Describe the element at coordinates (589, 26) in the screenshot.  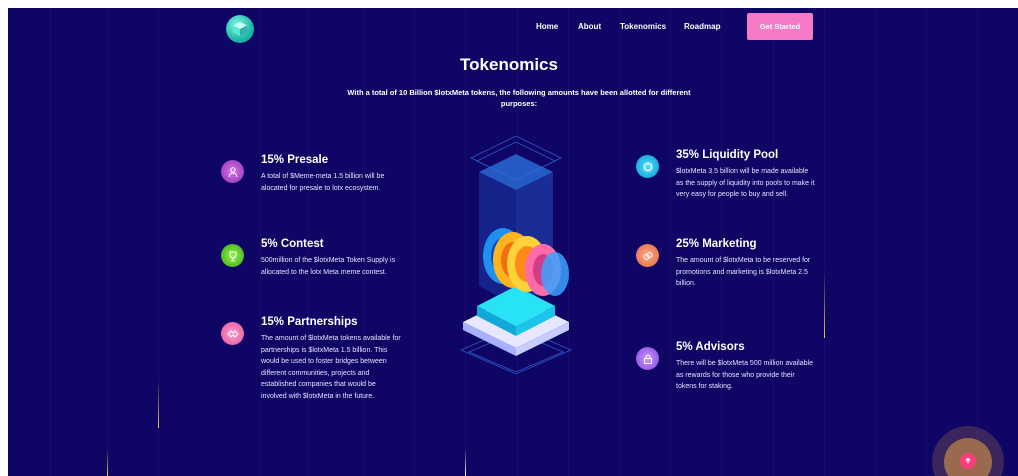
I see `nav-about-link: About` at that location.